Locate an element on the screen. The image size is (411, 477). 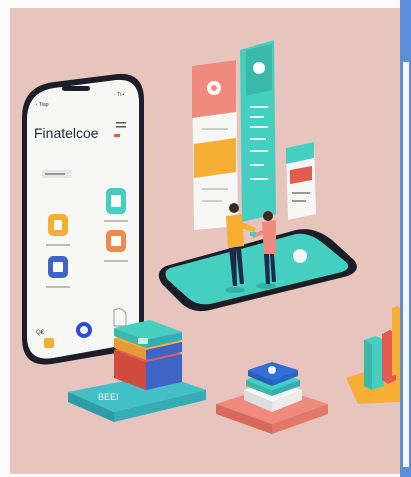
pie-icon is located at coordinates (116, 241).